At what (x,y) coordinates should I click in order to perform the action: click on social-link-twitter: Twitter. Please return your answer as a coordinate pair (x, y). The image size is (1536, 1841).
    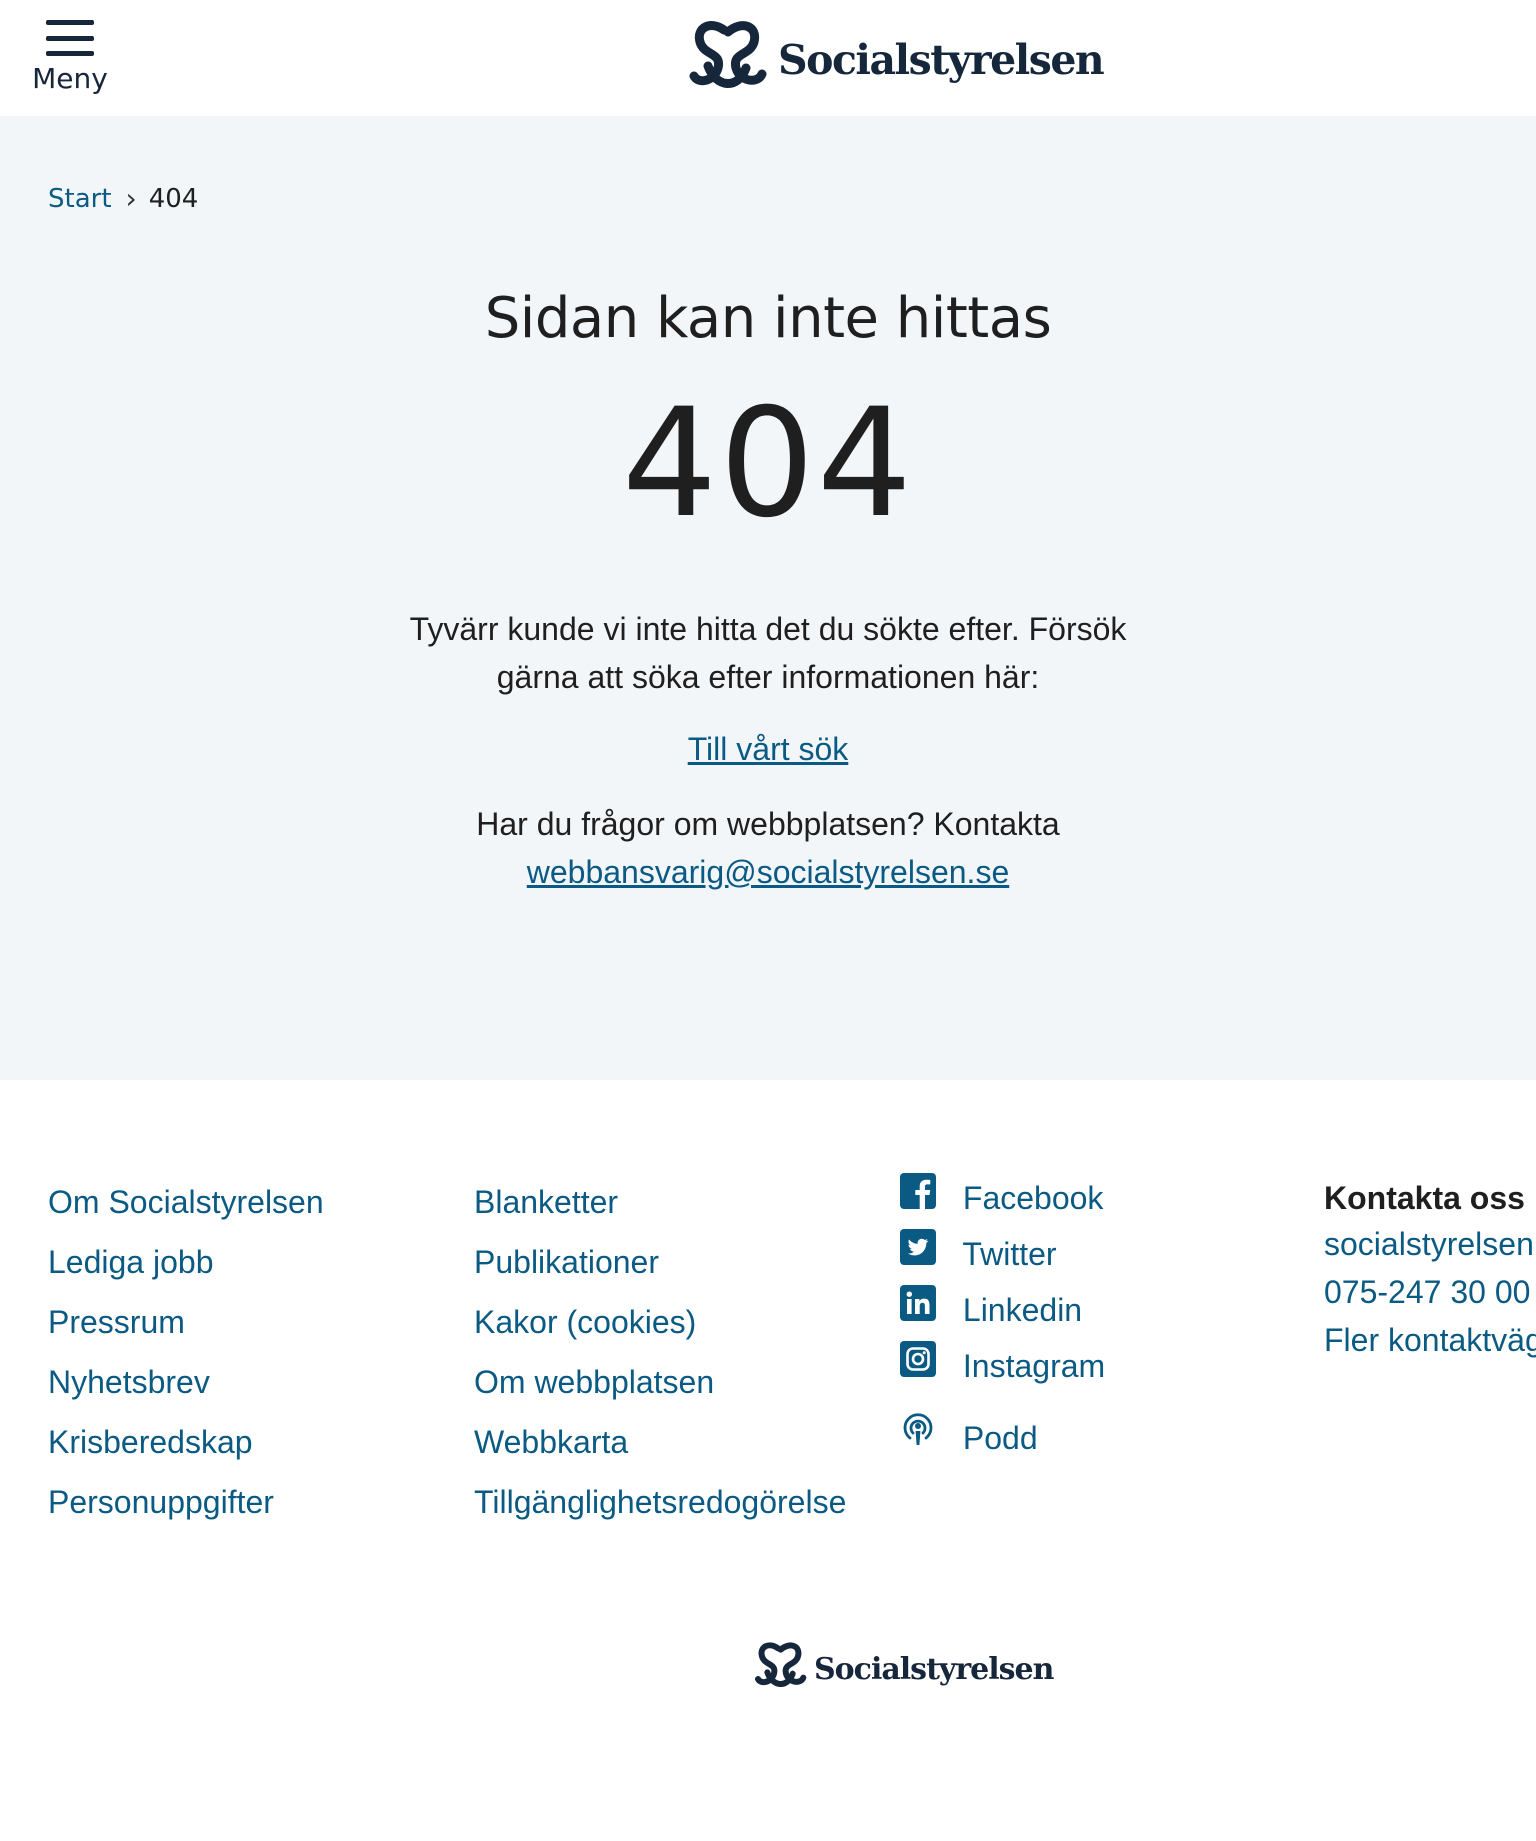
    Looking at the image, I should click on (1002, 1252).